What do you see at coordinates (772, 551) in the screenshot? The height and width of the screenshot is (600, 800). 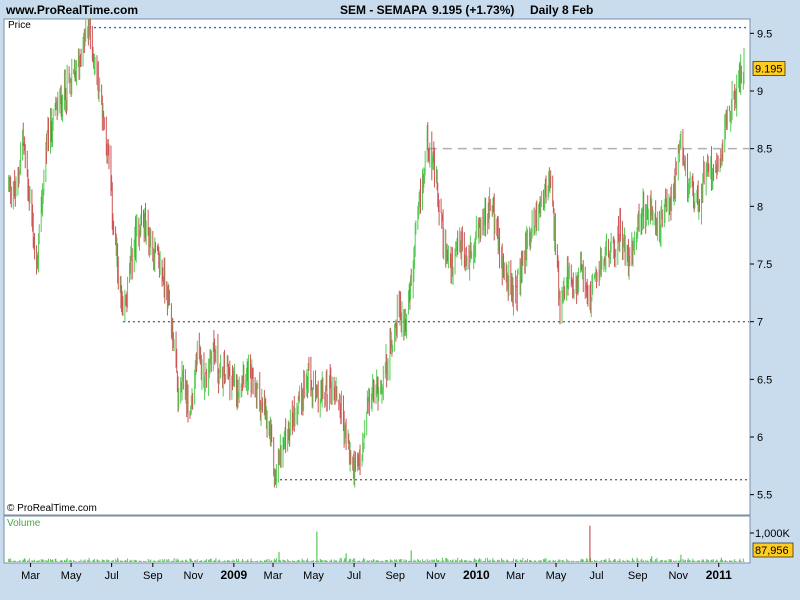 I see `volume-last-label: 87,956` at bounding box center [772, 551].